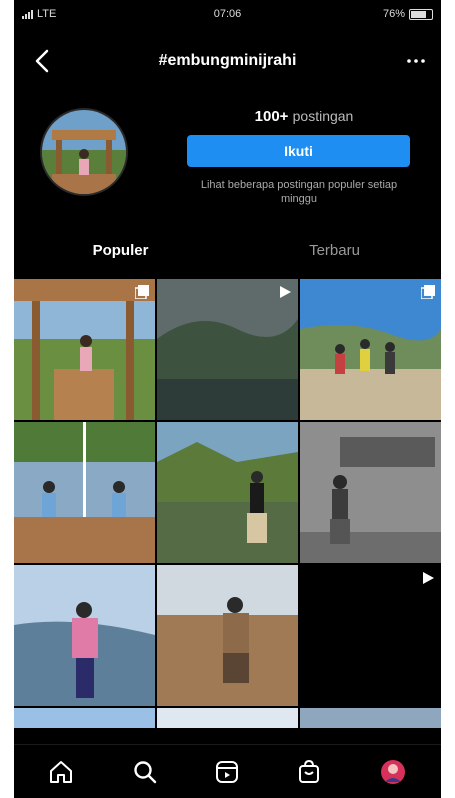 The height and width of the screenshot is (798, 455). Describe the element at coordinates (145, 772) in the screenshot. I see `search-icon` at that location.